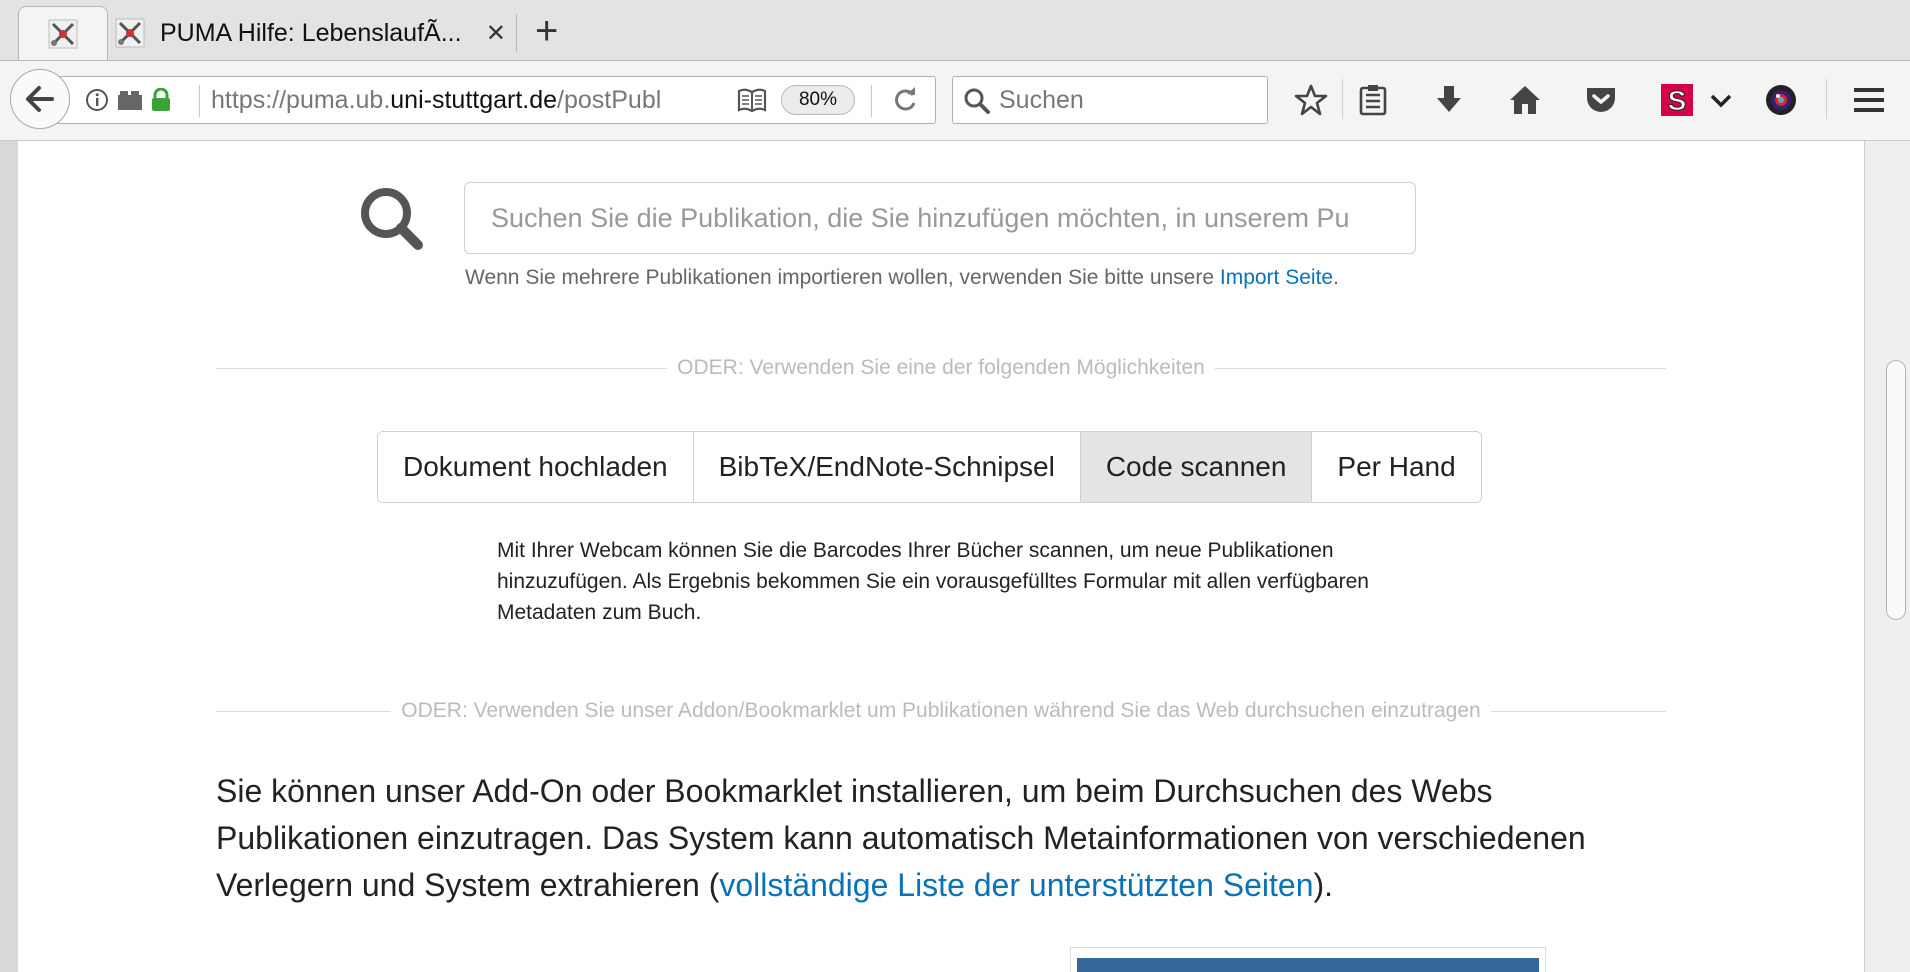 The height and width of the screenshot is (972, 1910). What do you see at coordinates (1449, 100) in the screenshot?
I see `download-icon` at bounding box center [1449, 100].